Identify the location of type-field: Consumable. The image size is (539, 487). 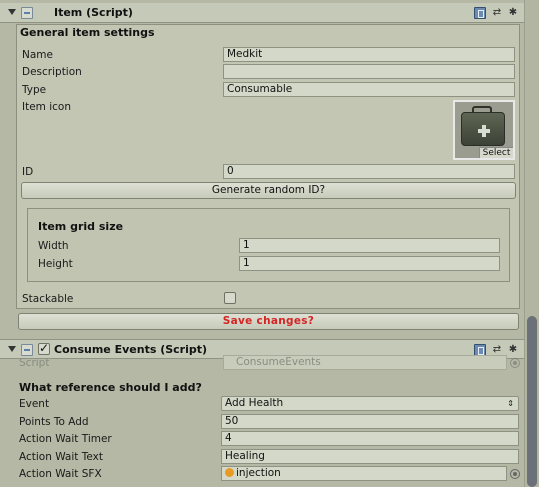
(369, 89).